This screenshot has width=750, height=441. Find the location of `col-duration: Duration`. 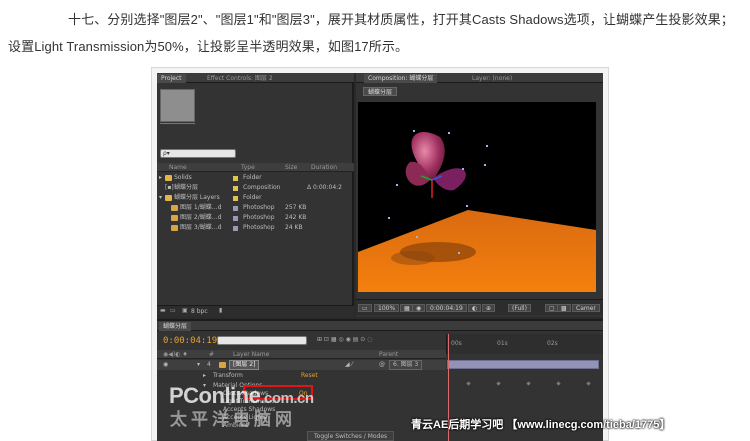

col-duration: Duration is located at coordinates (324, 167).